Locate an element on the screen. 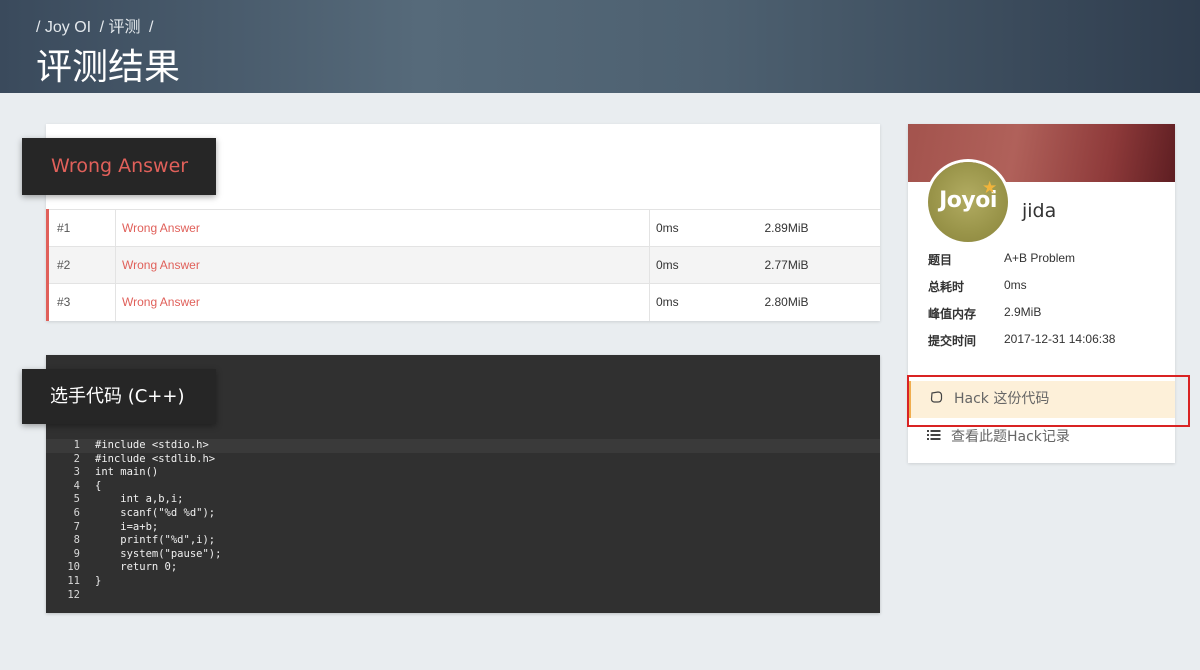 This screenshot has width=1200, height=670. line-number: 3 is located at coordinates (76, 472).